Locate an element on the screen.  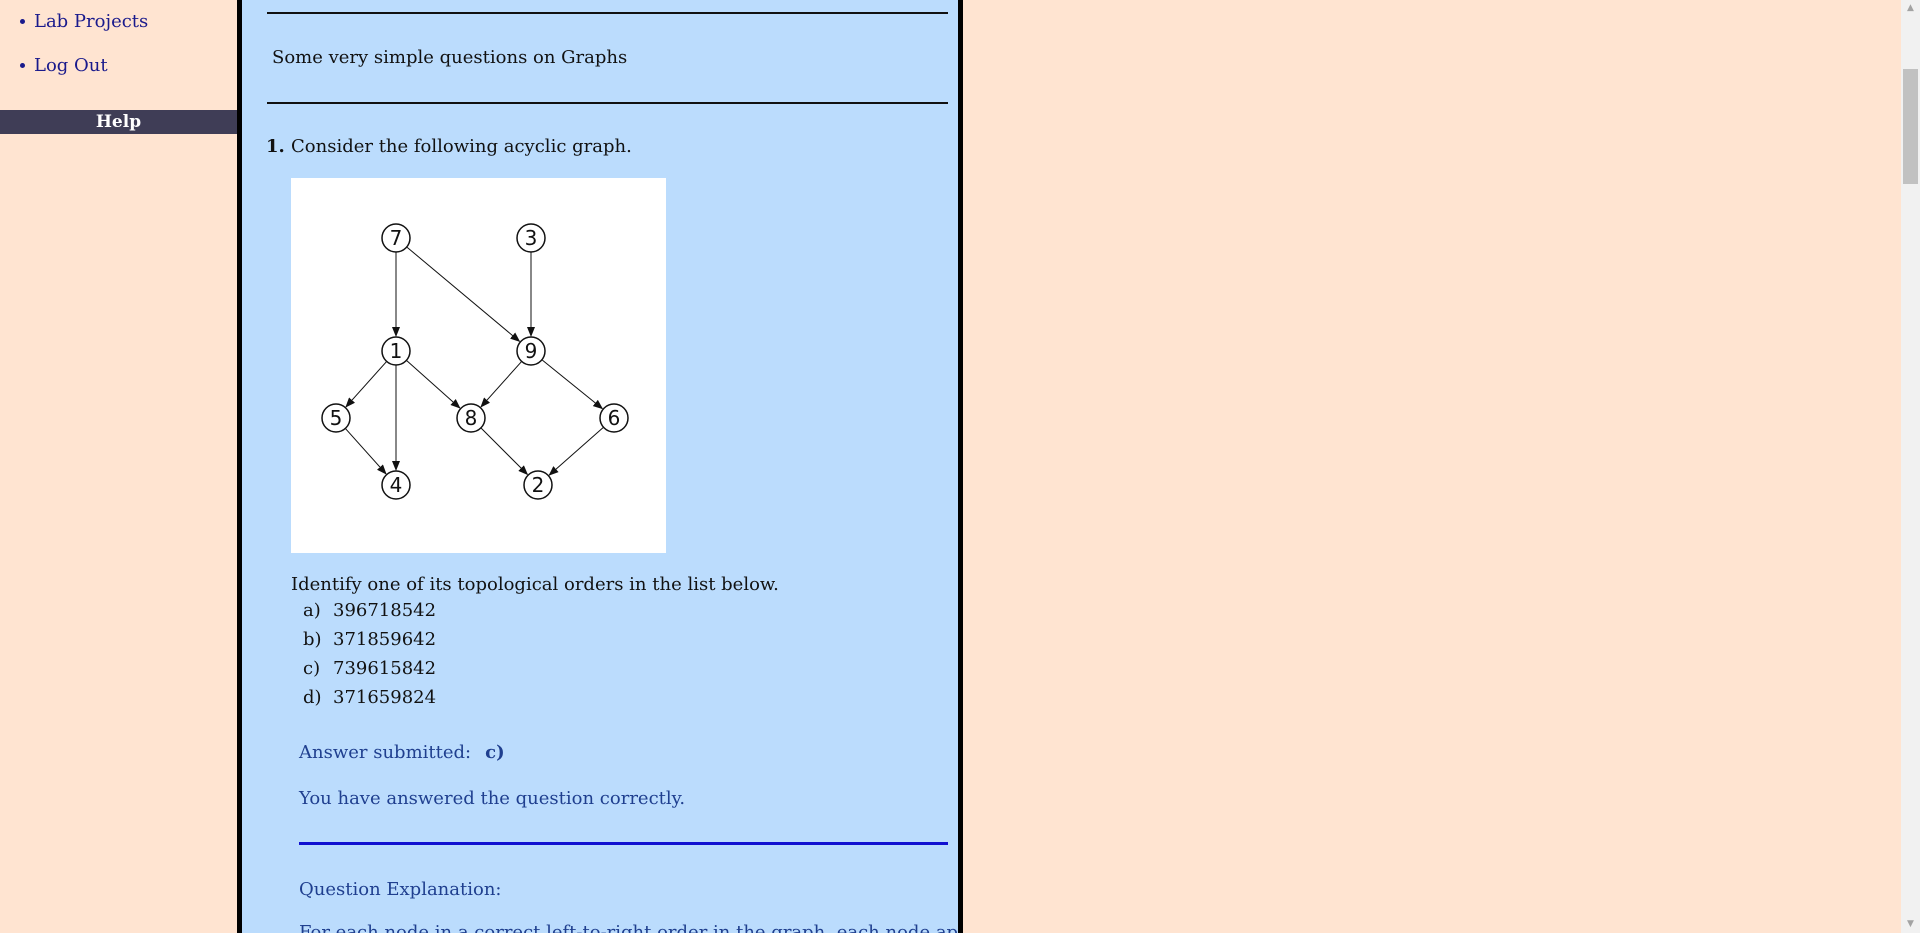
option-a: a) 396718542 is located at coordinates (369, 610).